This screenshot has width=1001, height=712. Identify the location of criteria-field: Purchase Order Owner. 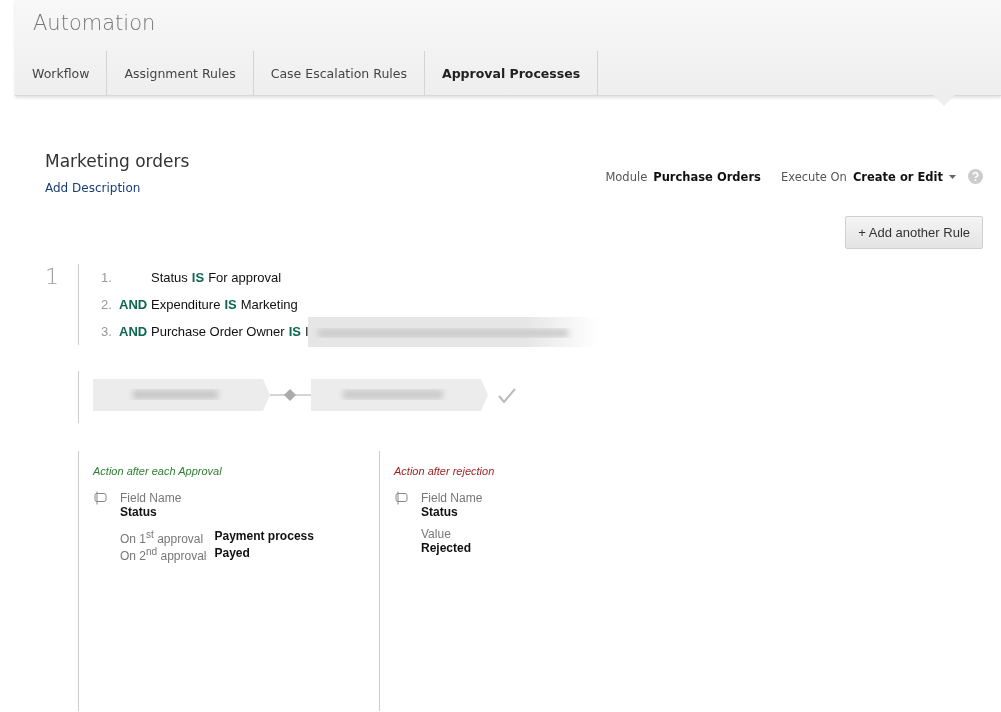
(218, 331).